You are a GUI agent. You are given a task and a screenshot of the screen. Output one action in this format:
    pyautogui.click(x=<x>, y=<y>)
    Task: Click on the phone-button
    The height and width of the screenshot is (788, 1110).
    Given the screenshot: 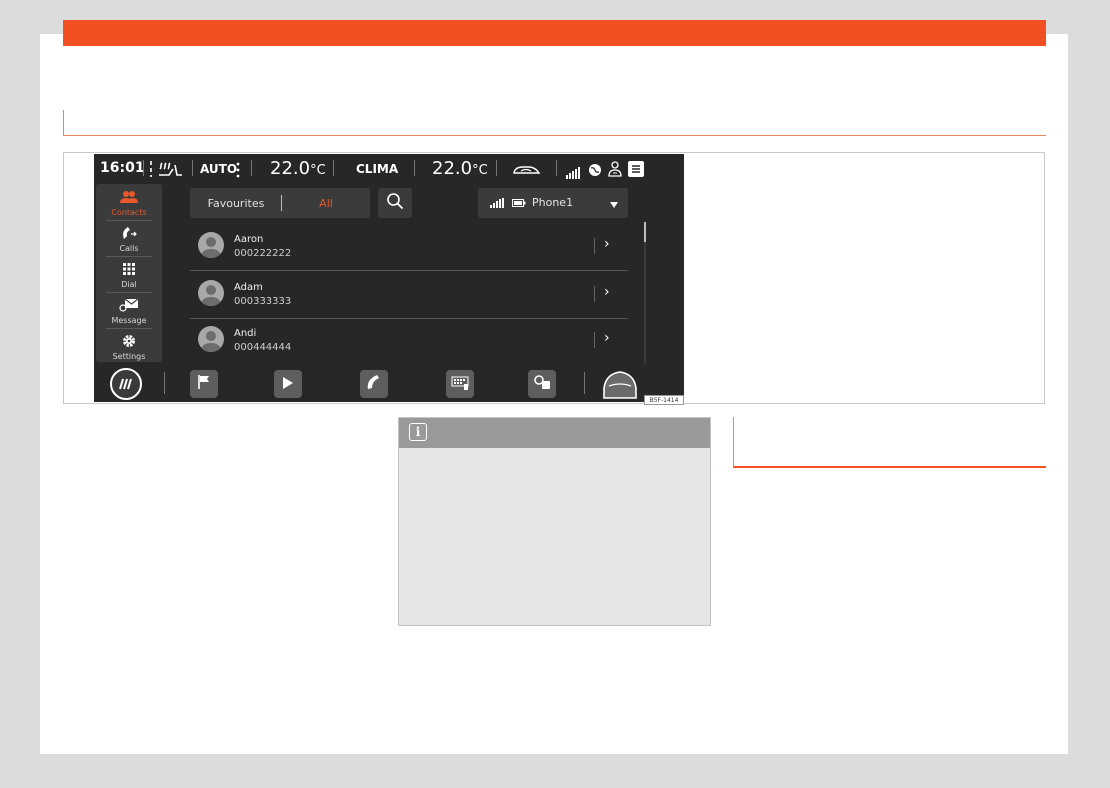 What is the action you would take?
    pyautogui.click(x=374, y=384)
    